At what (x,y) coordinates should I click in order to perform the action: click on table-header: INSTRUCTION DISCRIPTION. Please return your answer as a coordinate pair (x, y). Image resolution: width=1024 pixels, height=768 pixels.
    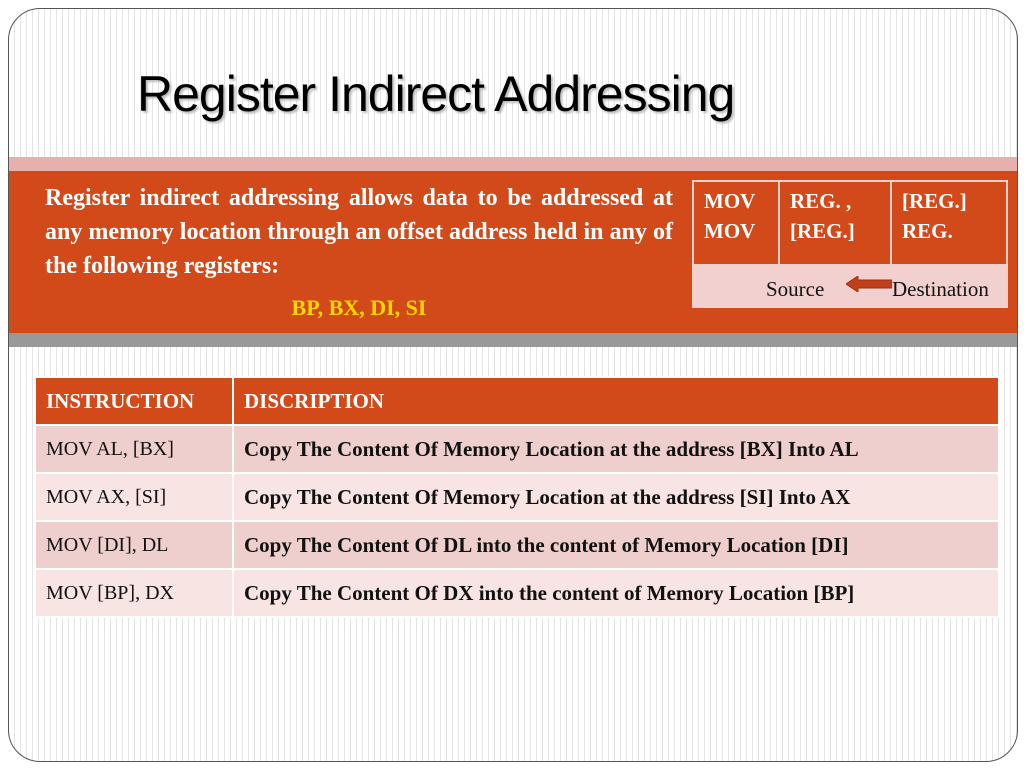
    Looking at the image, I should click on (517, 401).